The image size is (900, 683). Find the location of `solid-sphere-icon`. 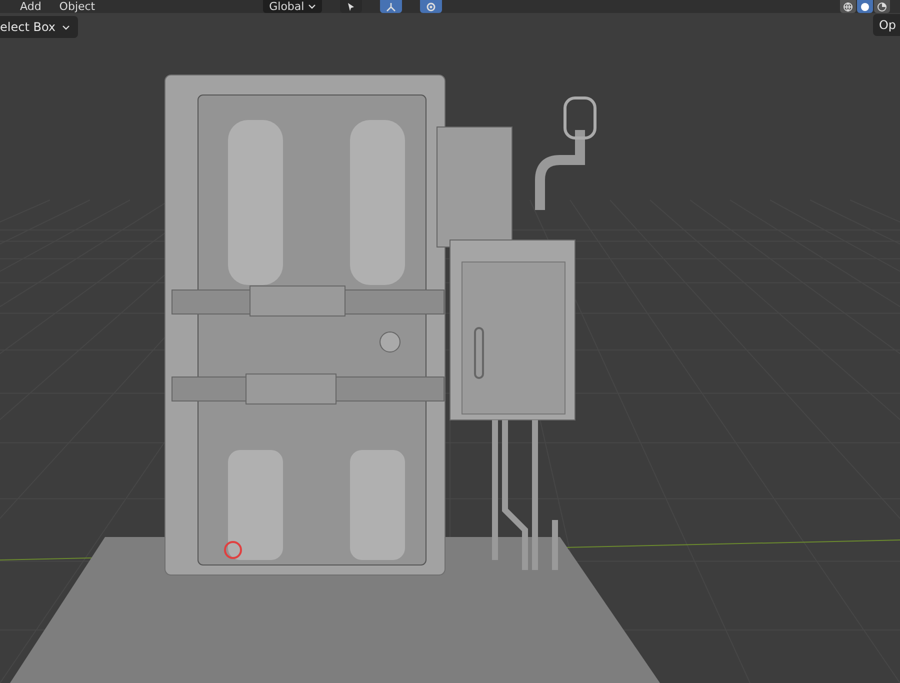

solid-sphere-icon is located at coordinates (865, 7).